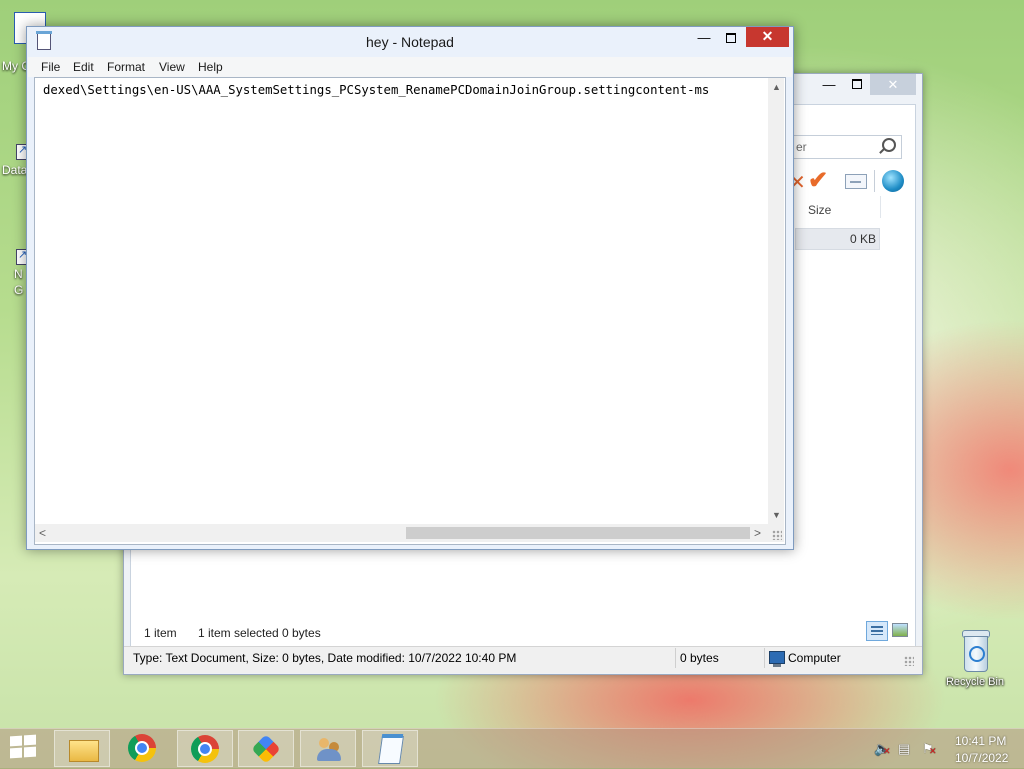  Describe the element at coordinates (84, 751) in the screenshot. I see `folder-icon` at that location.